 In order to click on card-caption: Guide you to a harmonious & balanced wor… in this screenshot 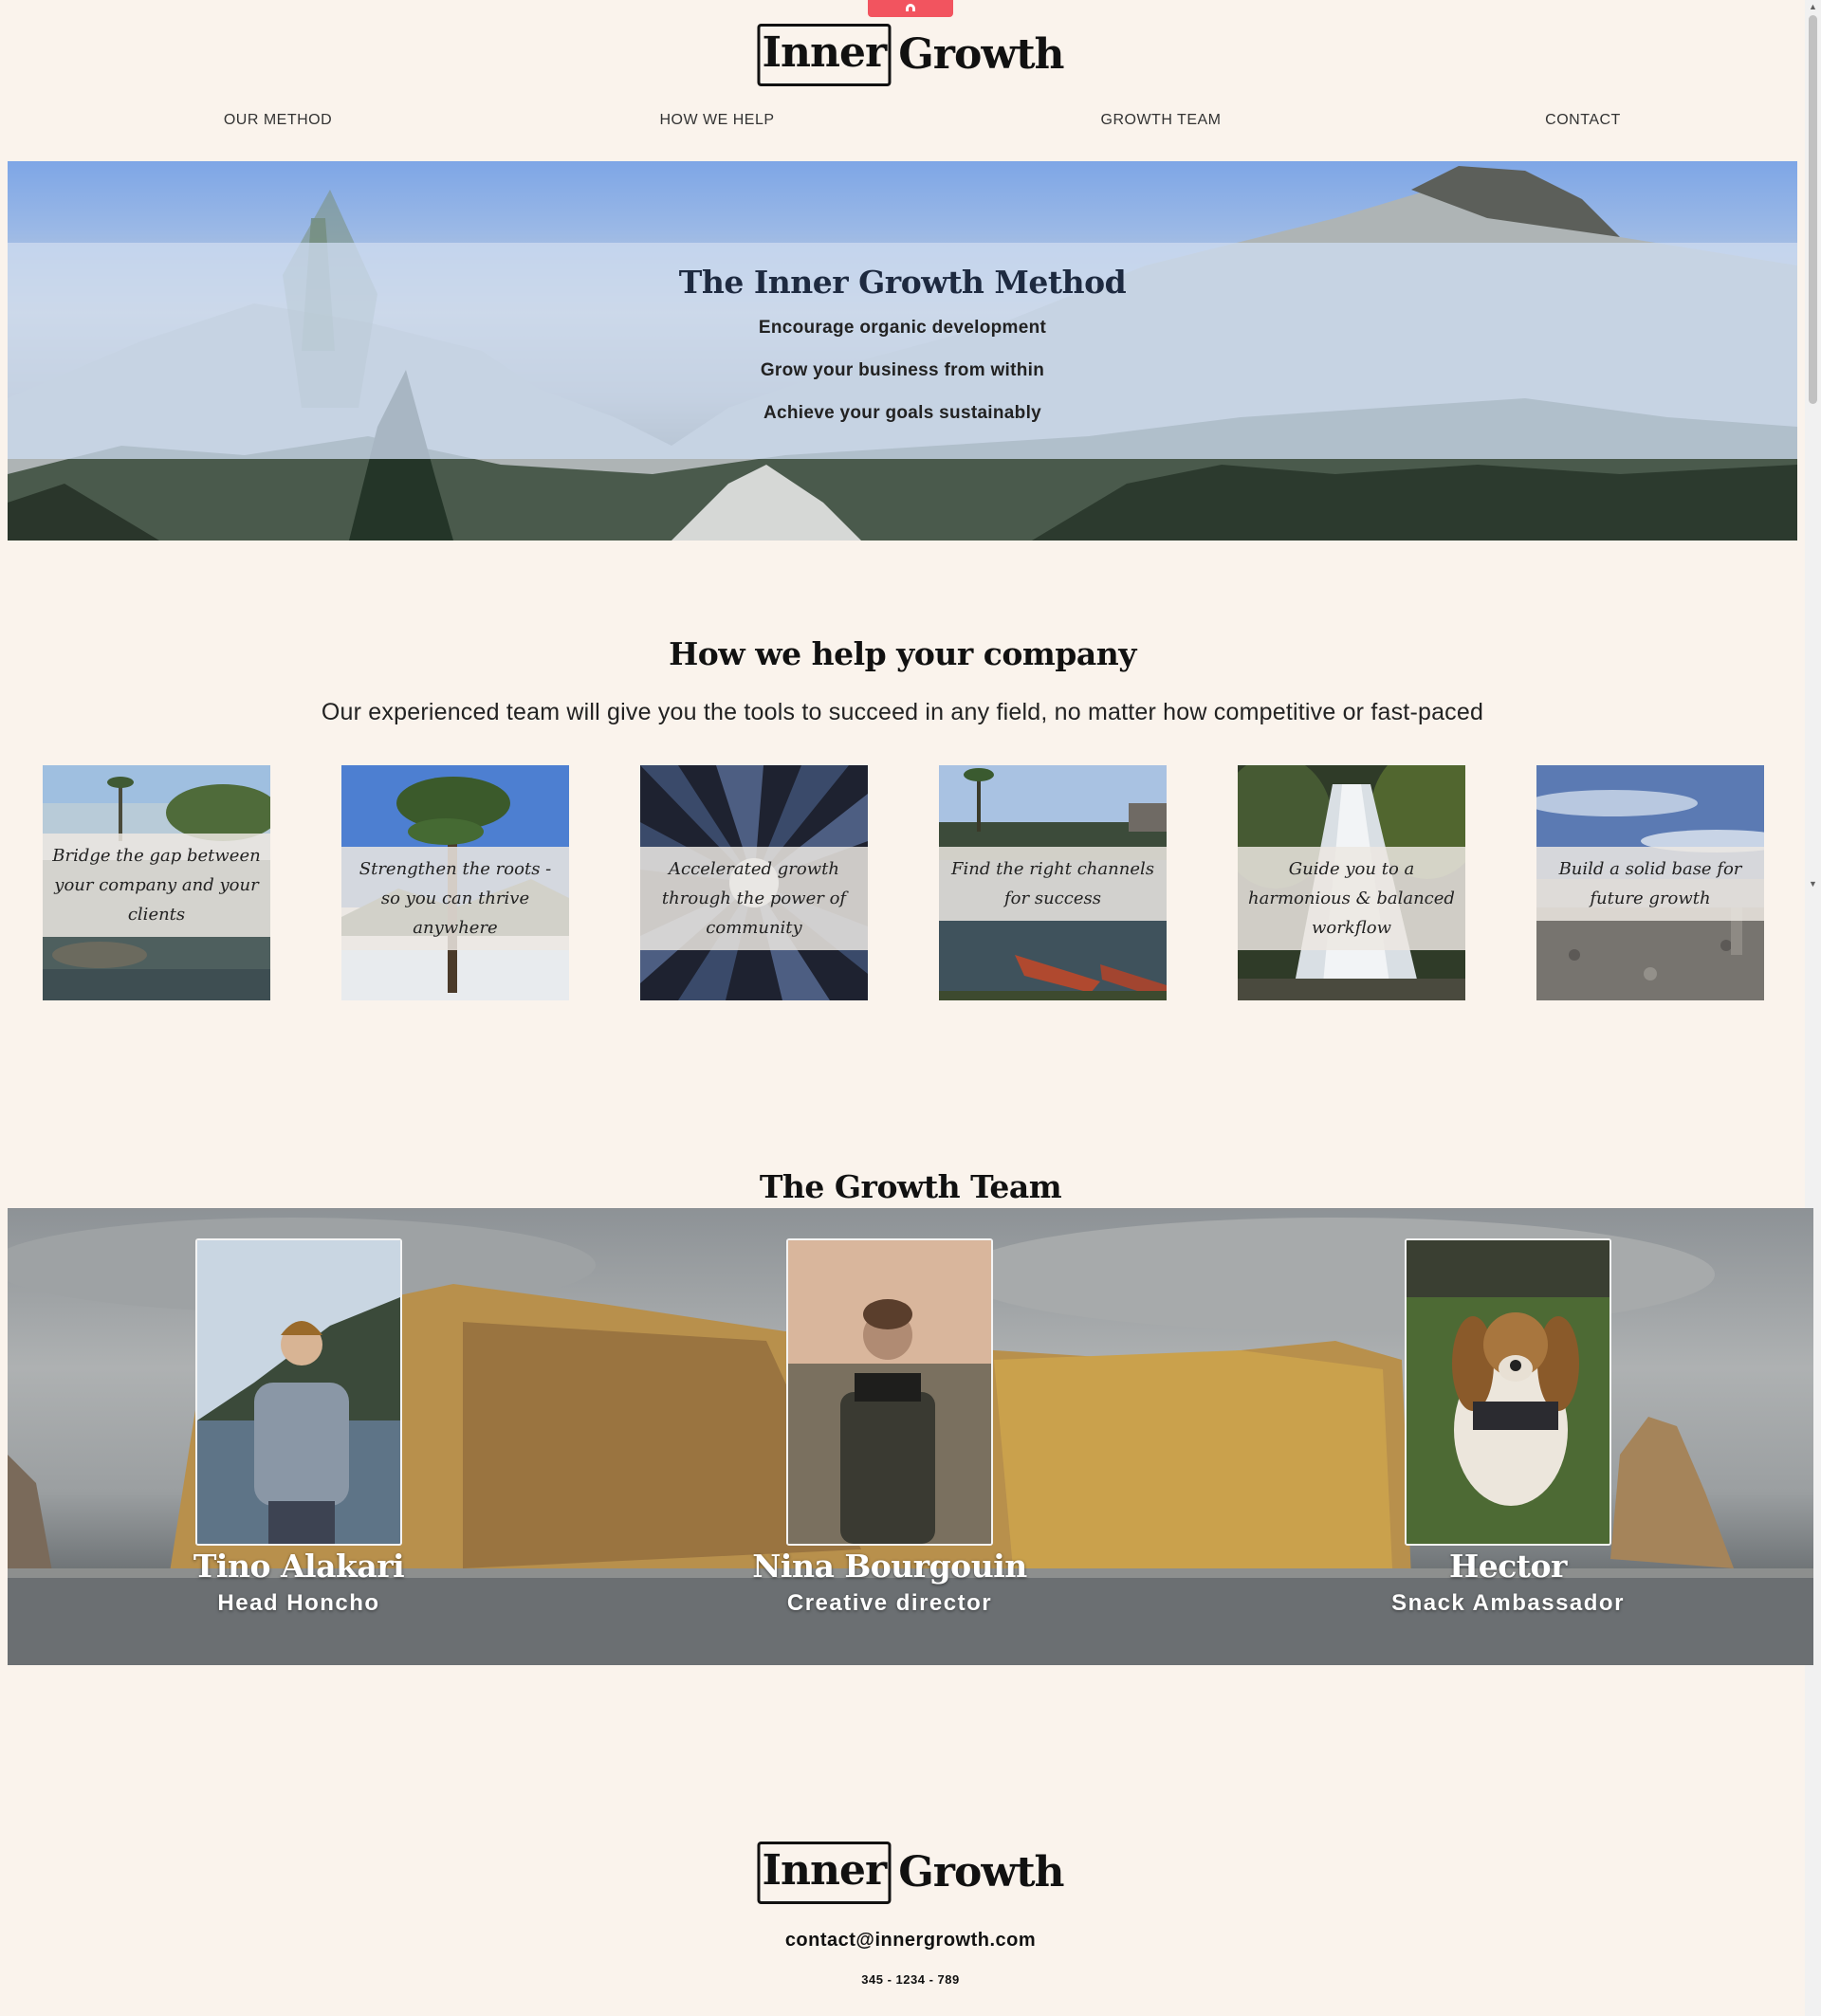, I will do `click(1351, 898)`.